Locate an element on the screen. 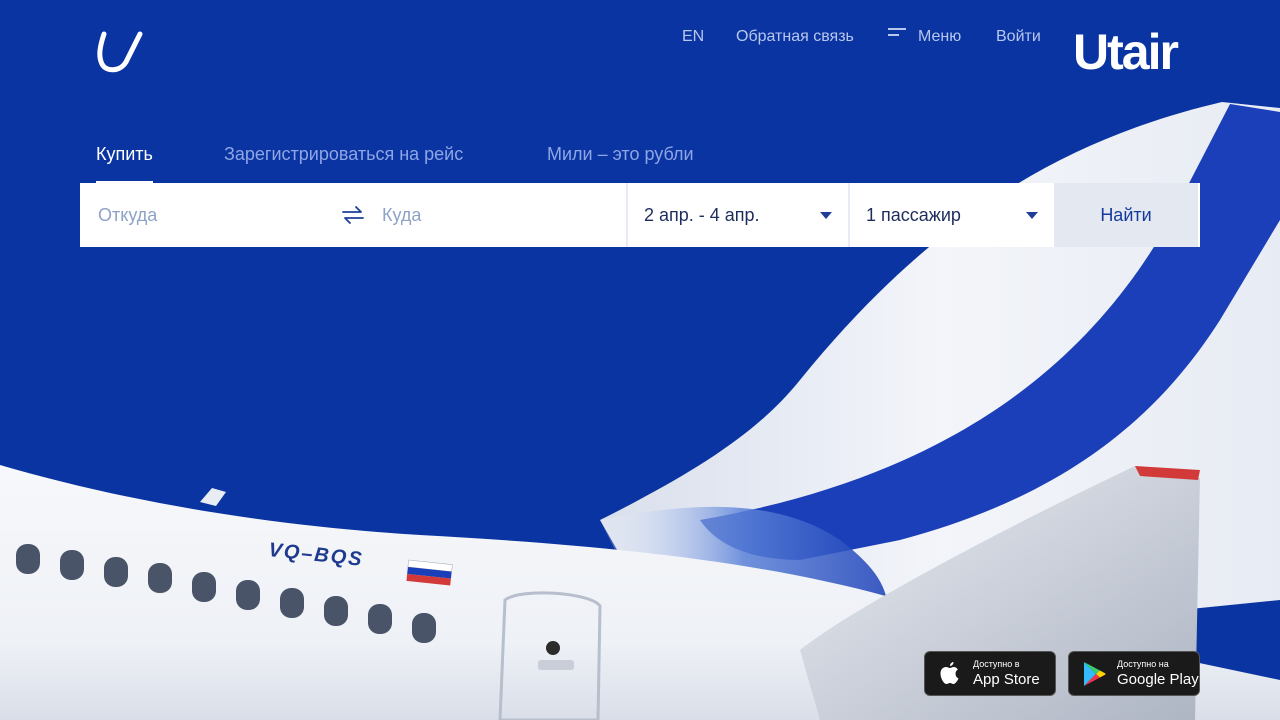 The height and width of the screenshot is (720, 1280). dates-value: 2 апр. - 4 апр. is located at coordinates (702, 214).